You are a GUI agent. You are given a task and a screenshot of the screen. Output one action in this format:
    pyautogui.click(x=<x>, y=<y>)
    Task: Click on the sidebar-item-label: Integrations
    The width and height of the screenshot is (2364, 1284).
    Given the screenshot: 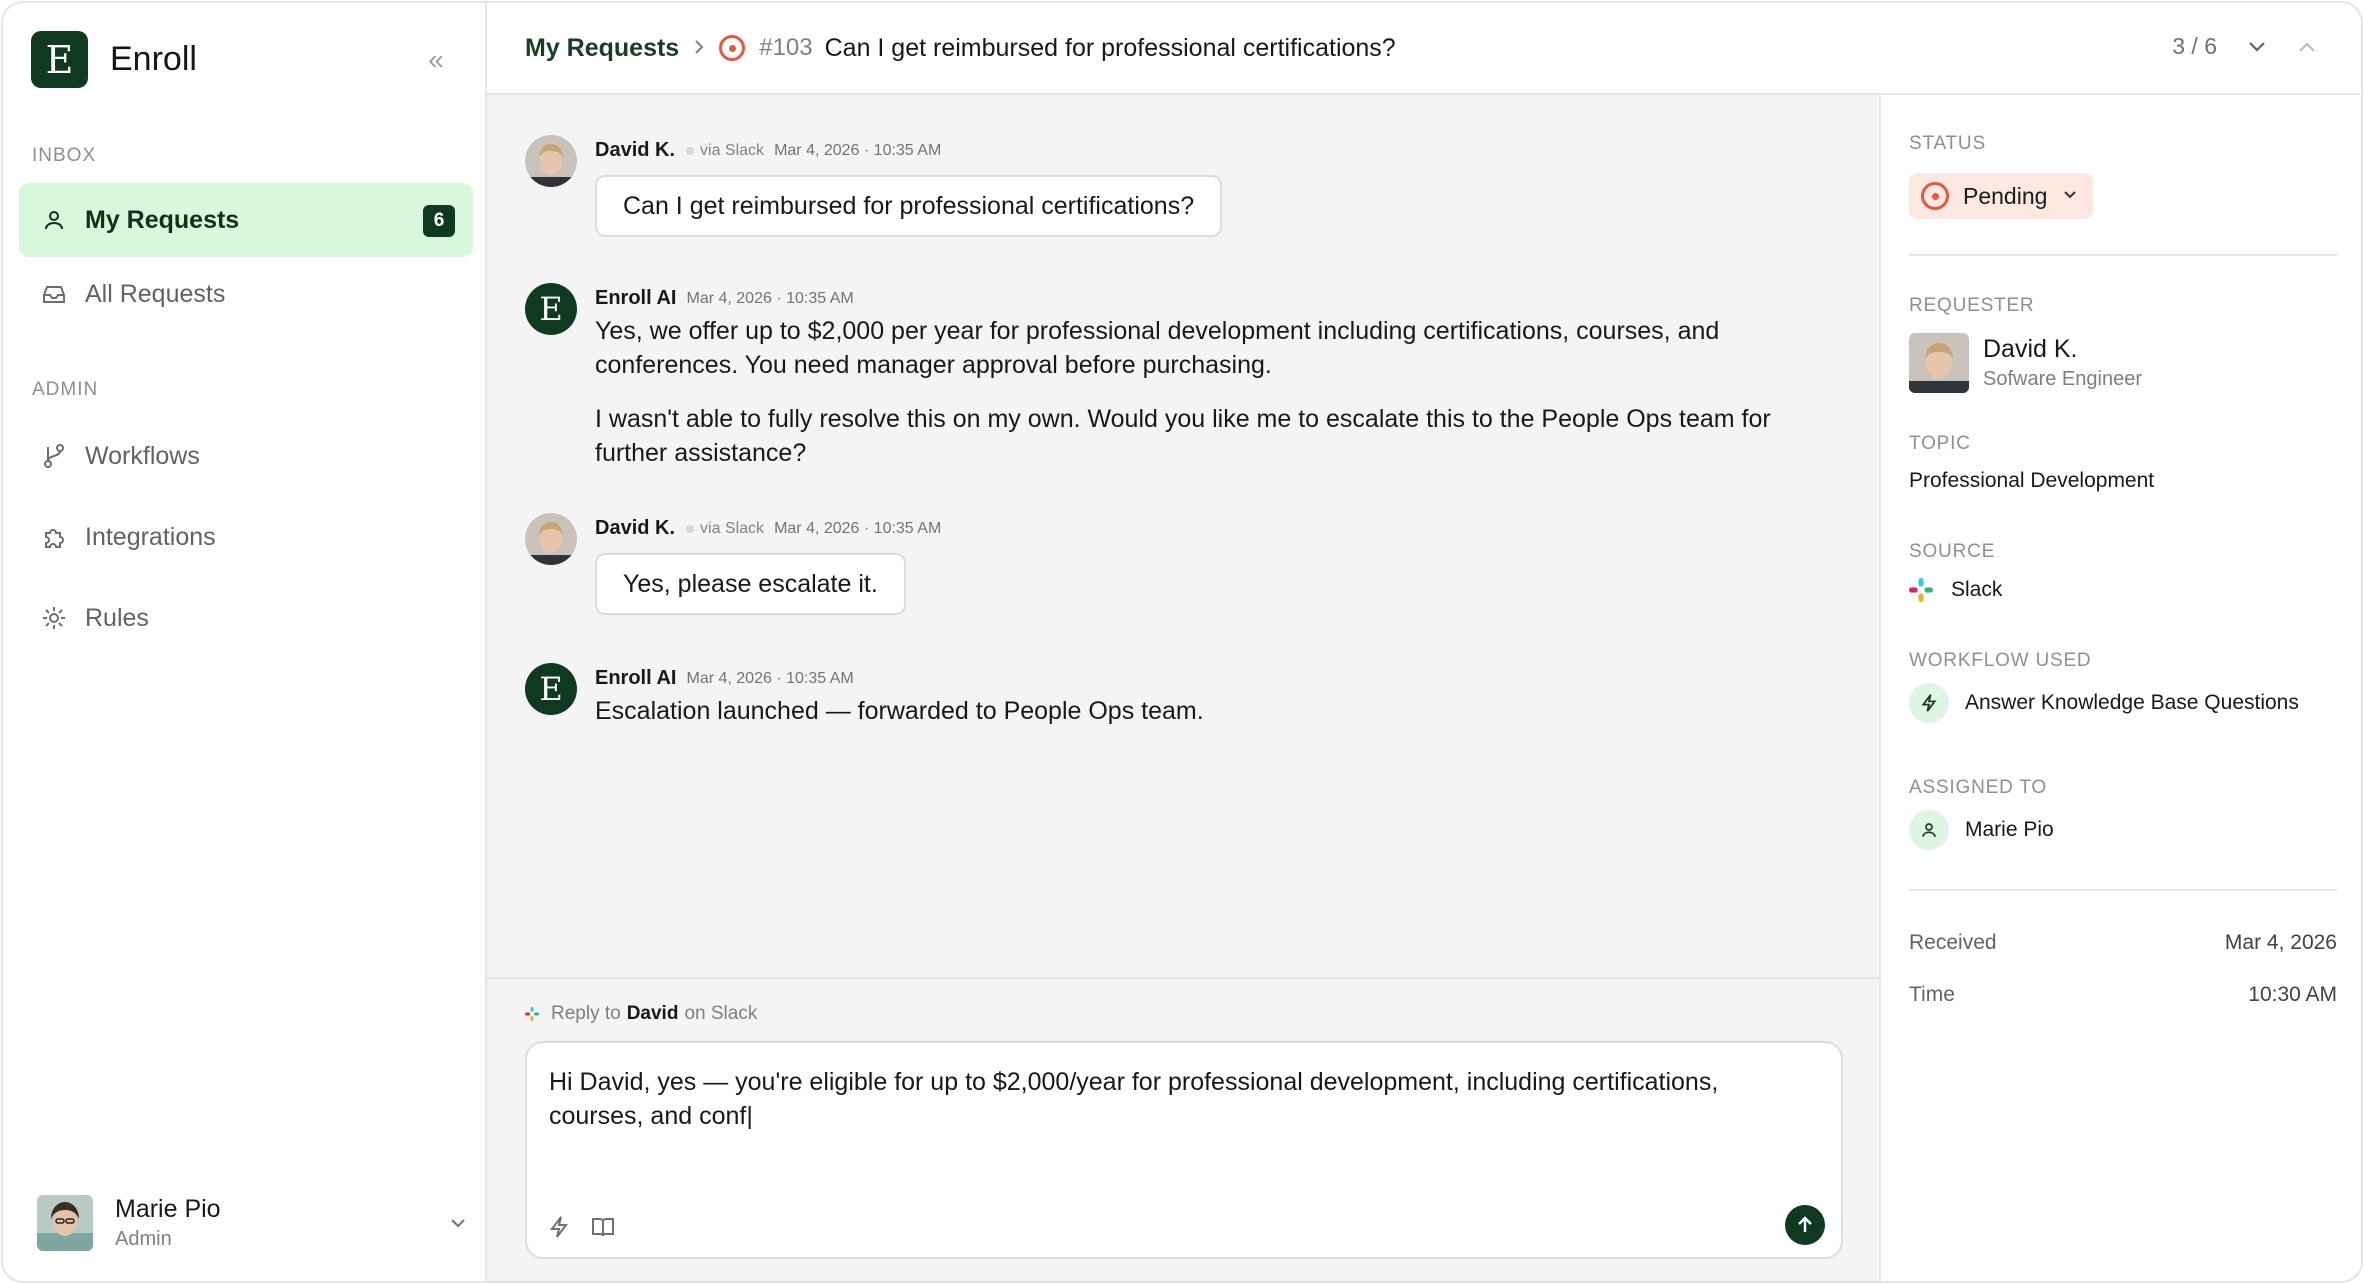 What is the action you would take?
    pyautogui.click(x=150, y=536)
    